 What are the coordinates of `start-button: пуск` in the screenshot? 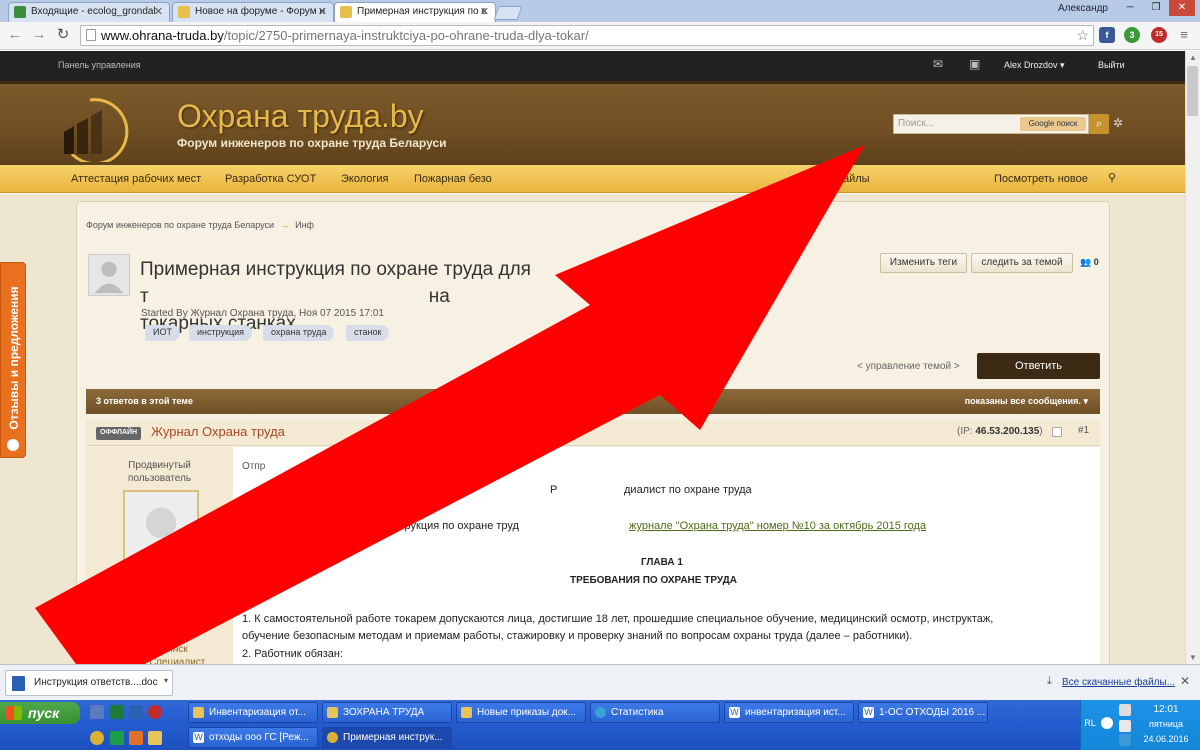 It's located at (40, 713).